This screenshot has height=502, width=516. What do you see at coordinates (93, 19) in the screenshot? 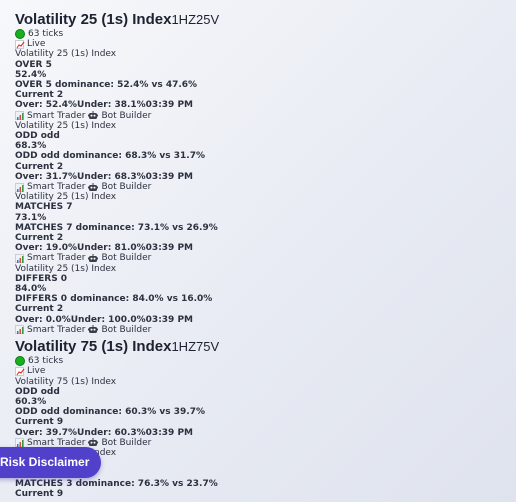
I see `market-title-text: Volatility 25 (1s) Index` at bounding box center [93, 19].